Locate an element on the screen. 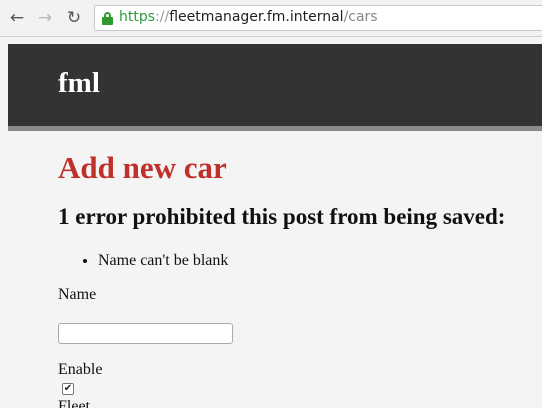 The width and height of the screenshot is (542, 408). brand-logo: fml is located at coordinates (79, 83).